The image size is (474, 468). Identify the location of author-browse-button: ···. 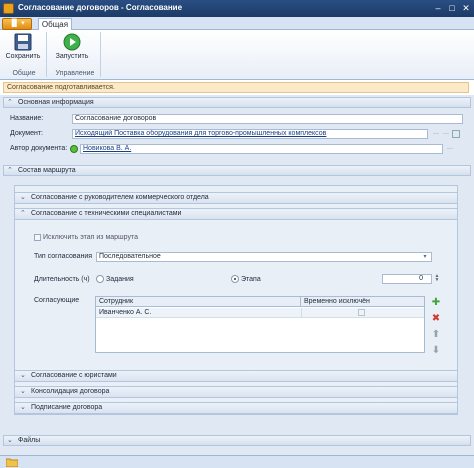
(450, 149).